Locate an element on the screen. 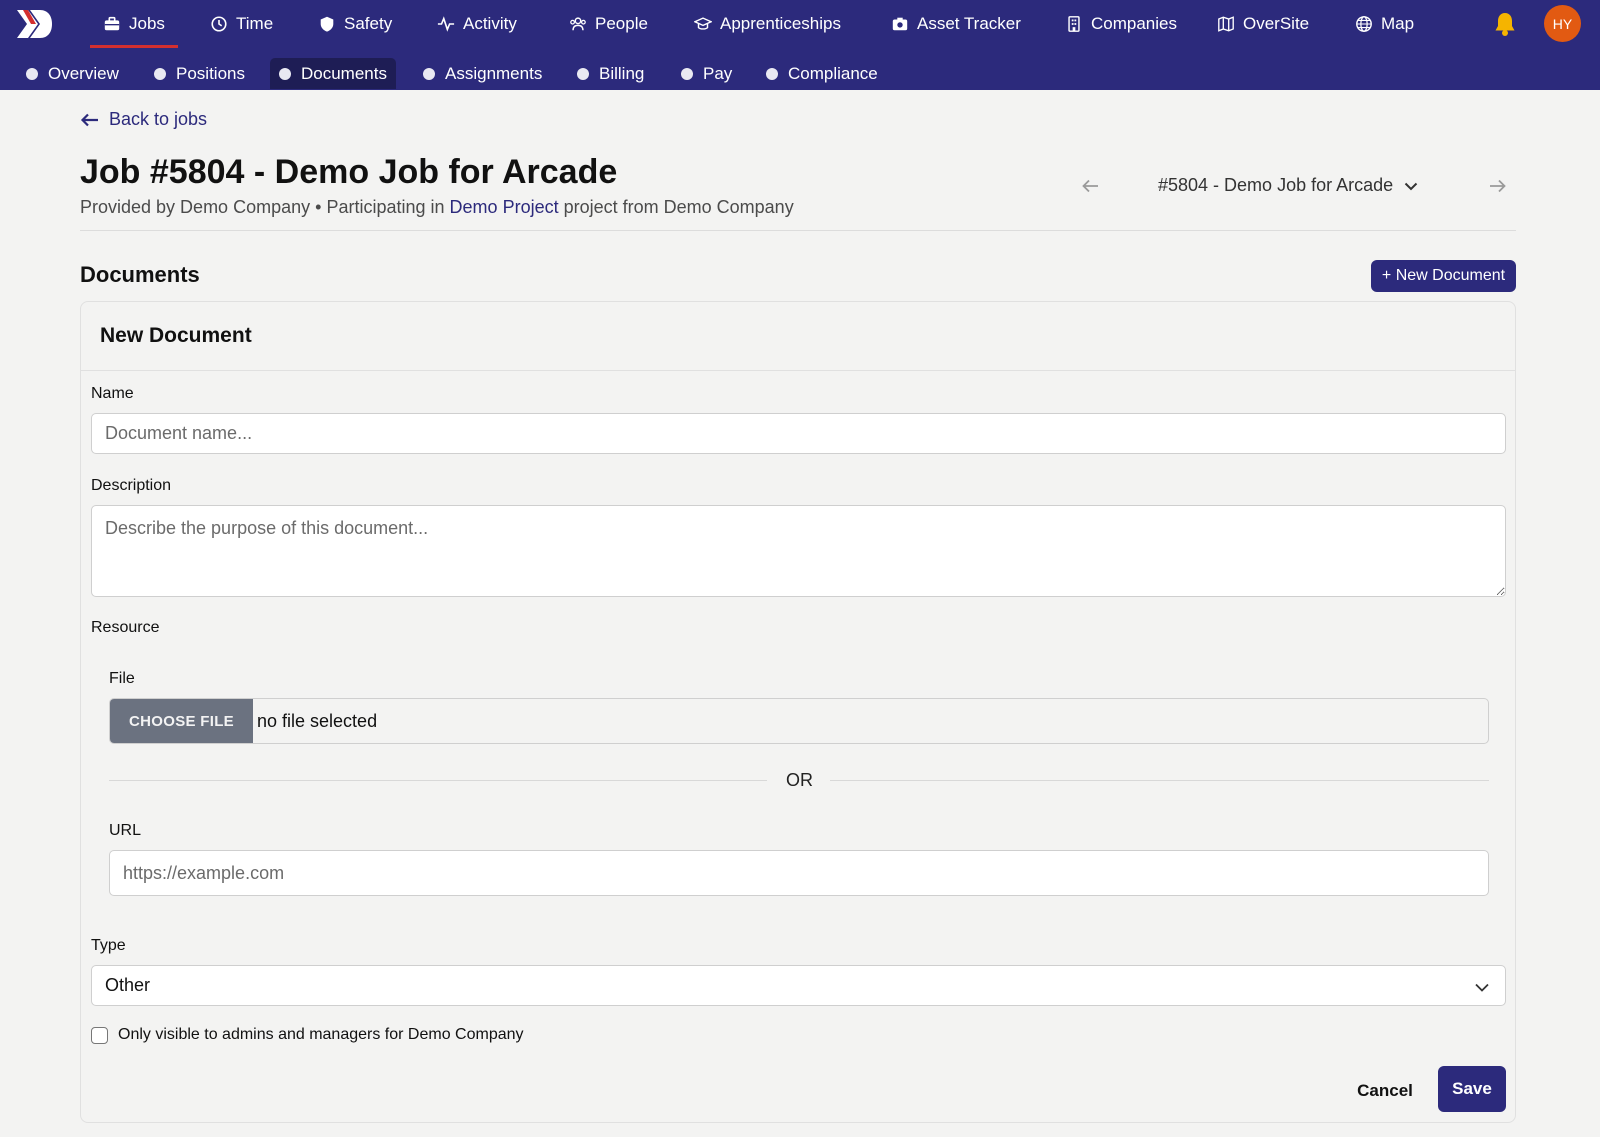 This screenshot has width=1600, height=1137. type-label: Type is located at coordinates (108, 945).